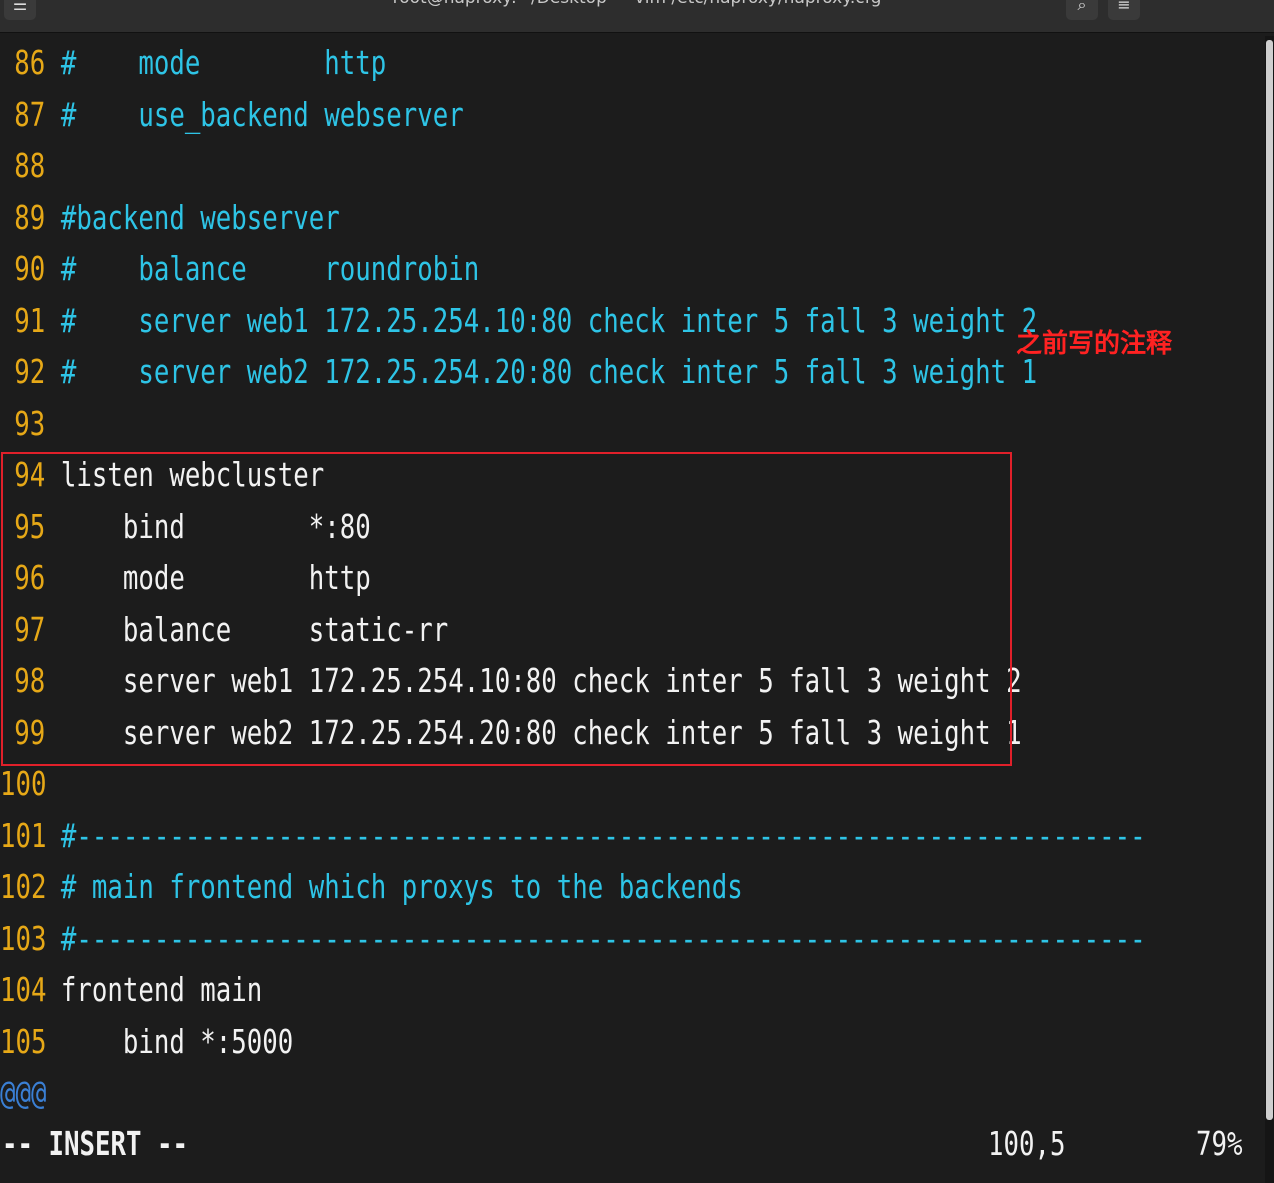 This screenshot has height=1183, width=1274. I want to click on editor-line: 100, so click(632, 784).